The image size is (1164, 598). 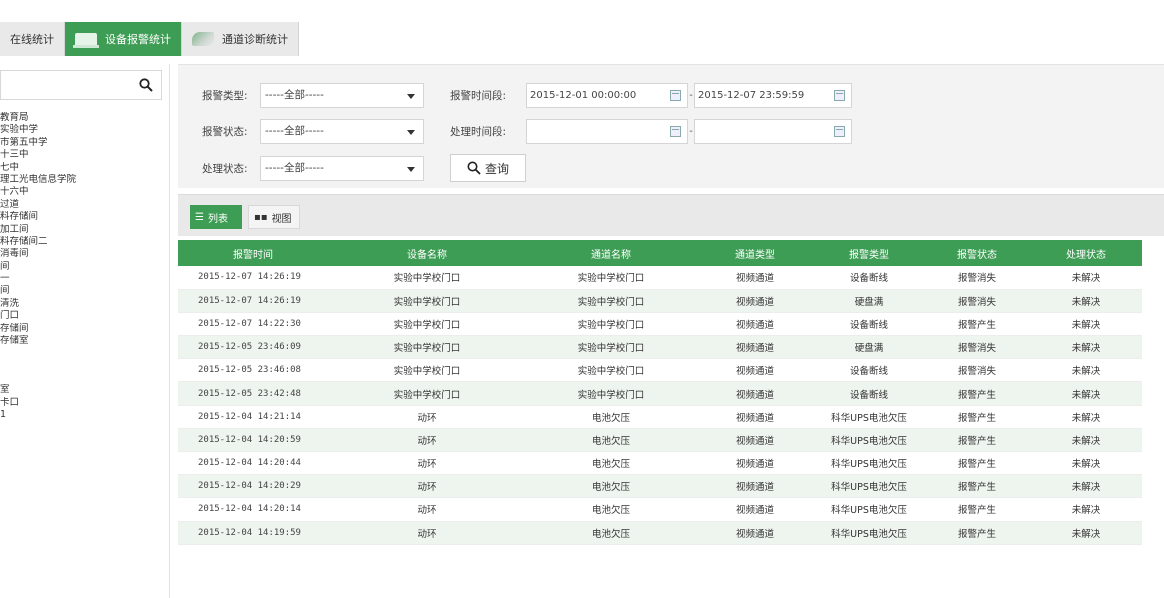 What do you see at coordinates (607, 95) in the screenshot?
I see `alarm-time-start-input: 2015-12-01 00:00:00` at bounding box center [607, 95].